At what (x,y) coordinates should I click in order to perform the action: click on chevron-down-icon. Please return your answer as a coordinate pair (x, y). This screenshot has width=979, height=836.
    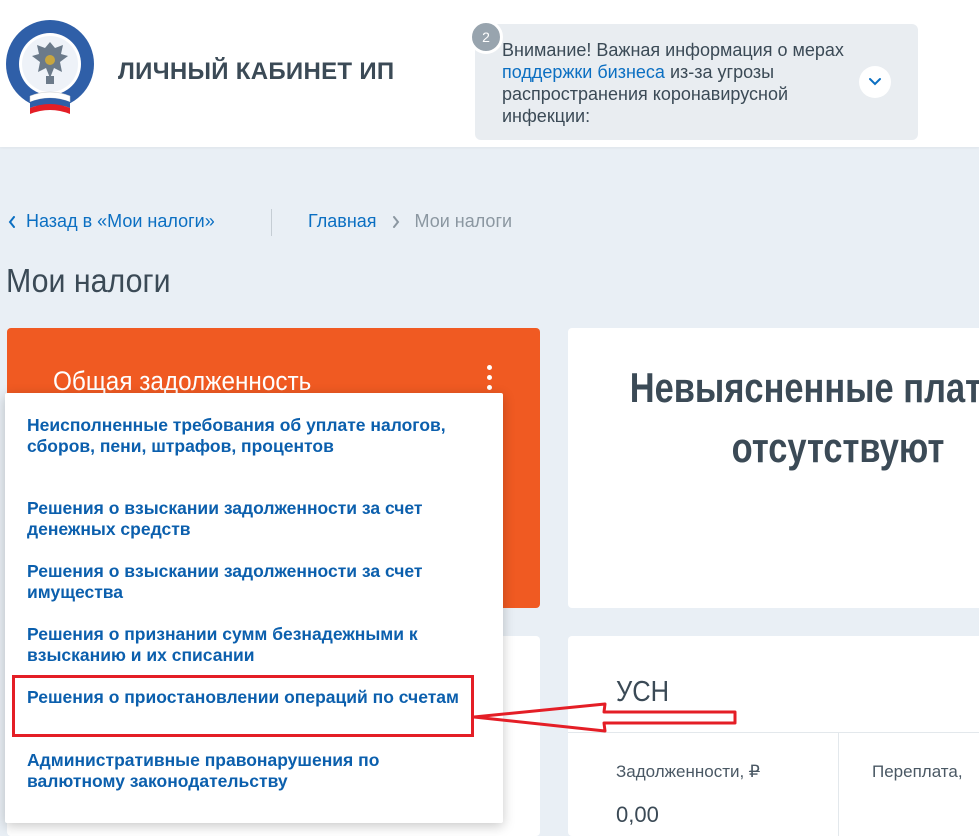
    Looking at the image, I should click on (875, 82).